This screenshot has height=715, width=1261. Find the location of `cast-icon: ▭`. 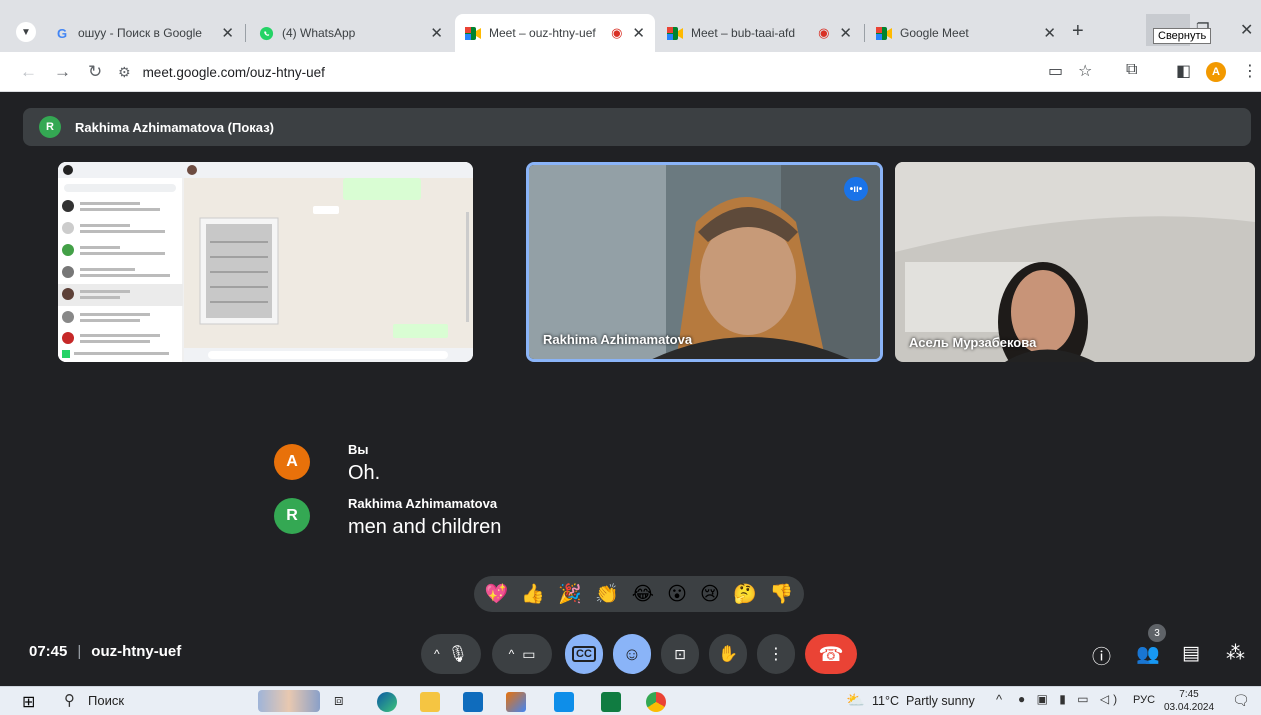

cast-icon: ▭ is located at coordinates (1055, 71).